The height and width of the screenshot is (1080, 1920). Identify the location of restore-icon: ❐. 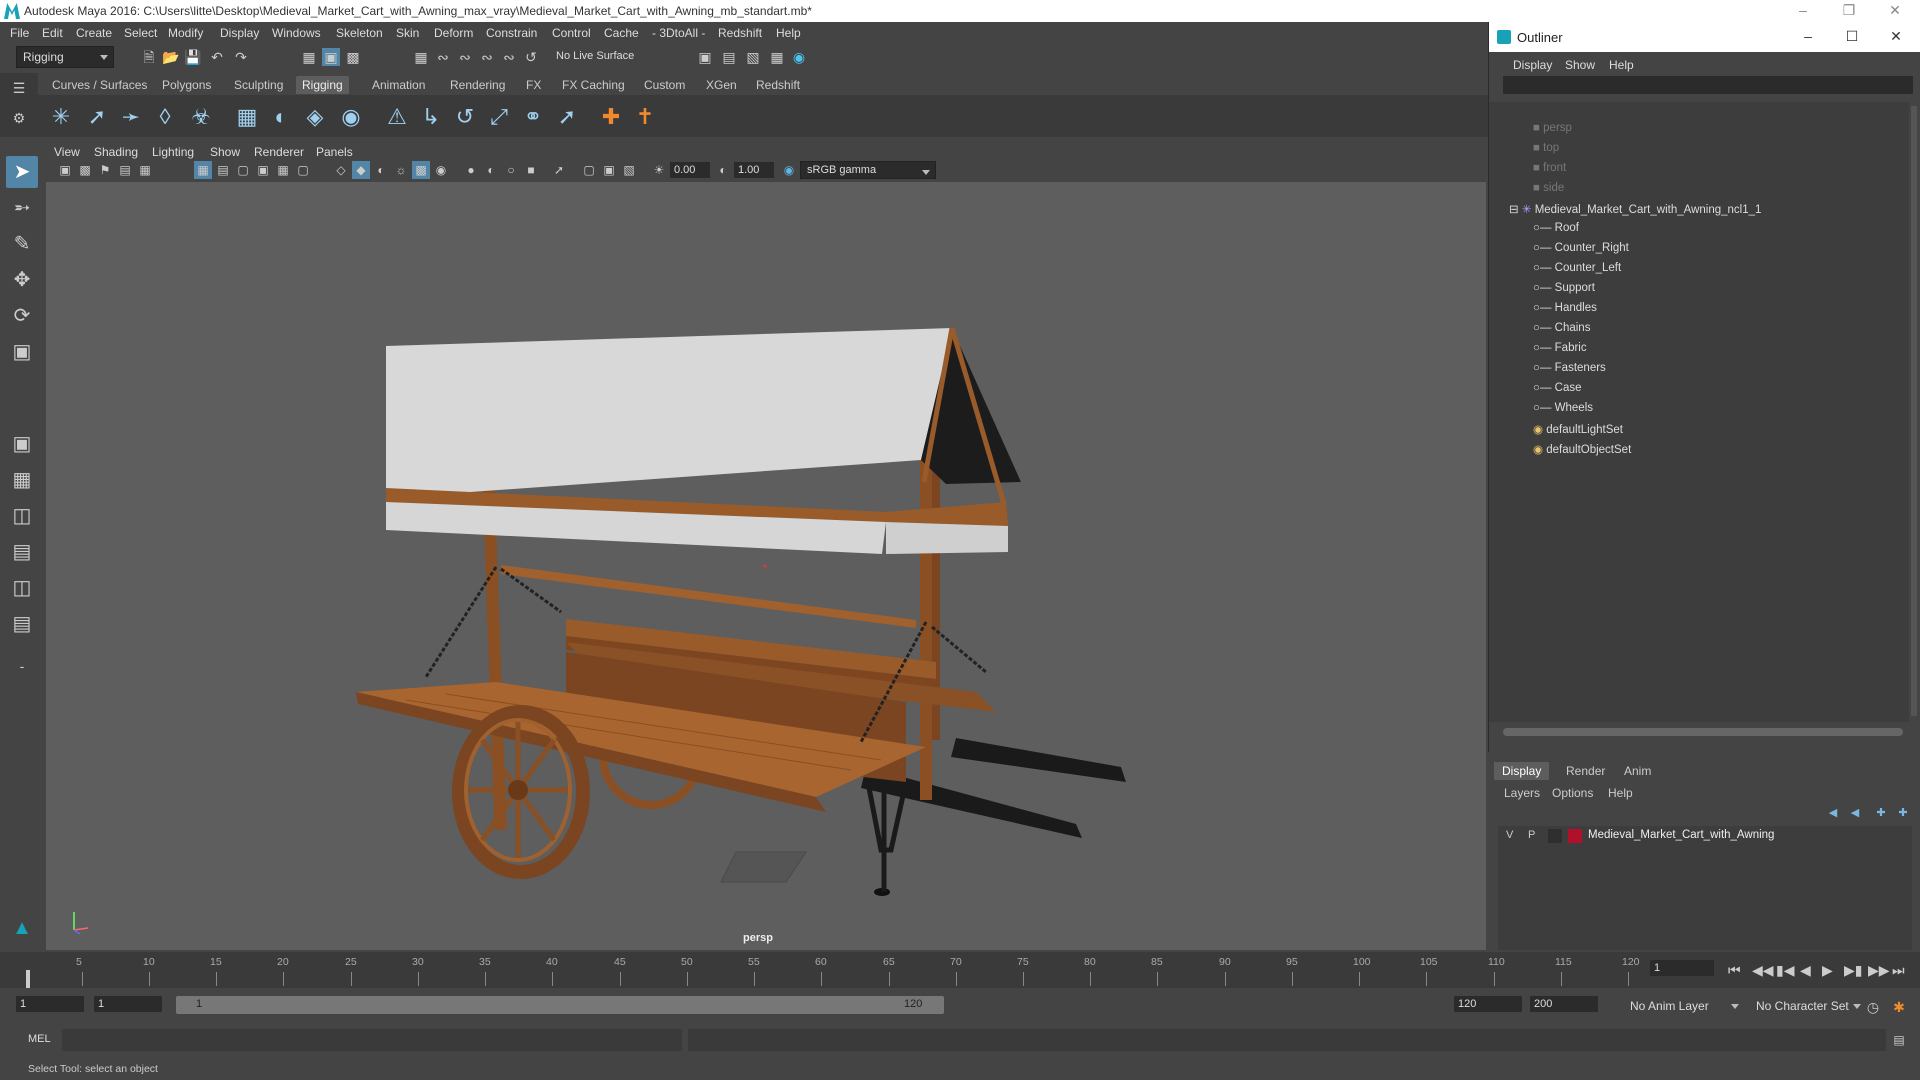
(1849, 11).